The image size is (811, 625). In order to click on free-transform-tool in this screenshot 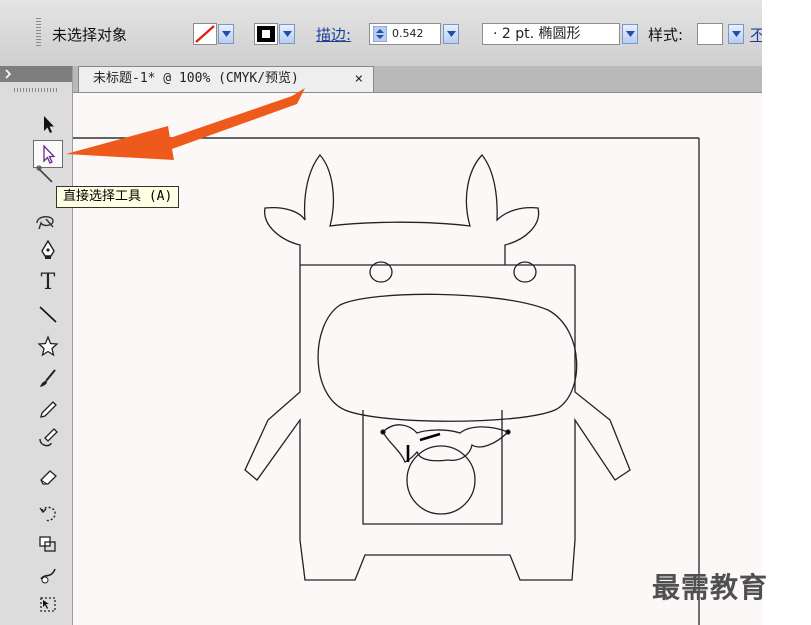, I will do `click(48, 604)`.